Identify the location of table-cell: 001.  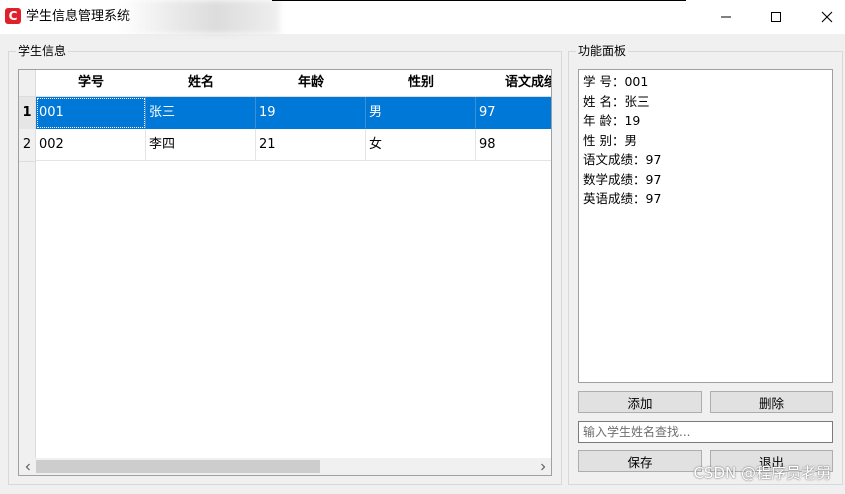
(91, 113).